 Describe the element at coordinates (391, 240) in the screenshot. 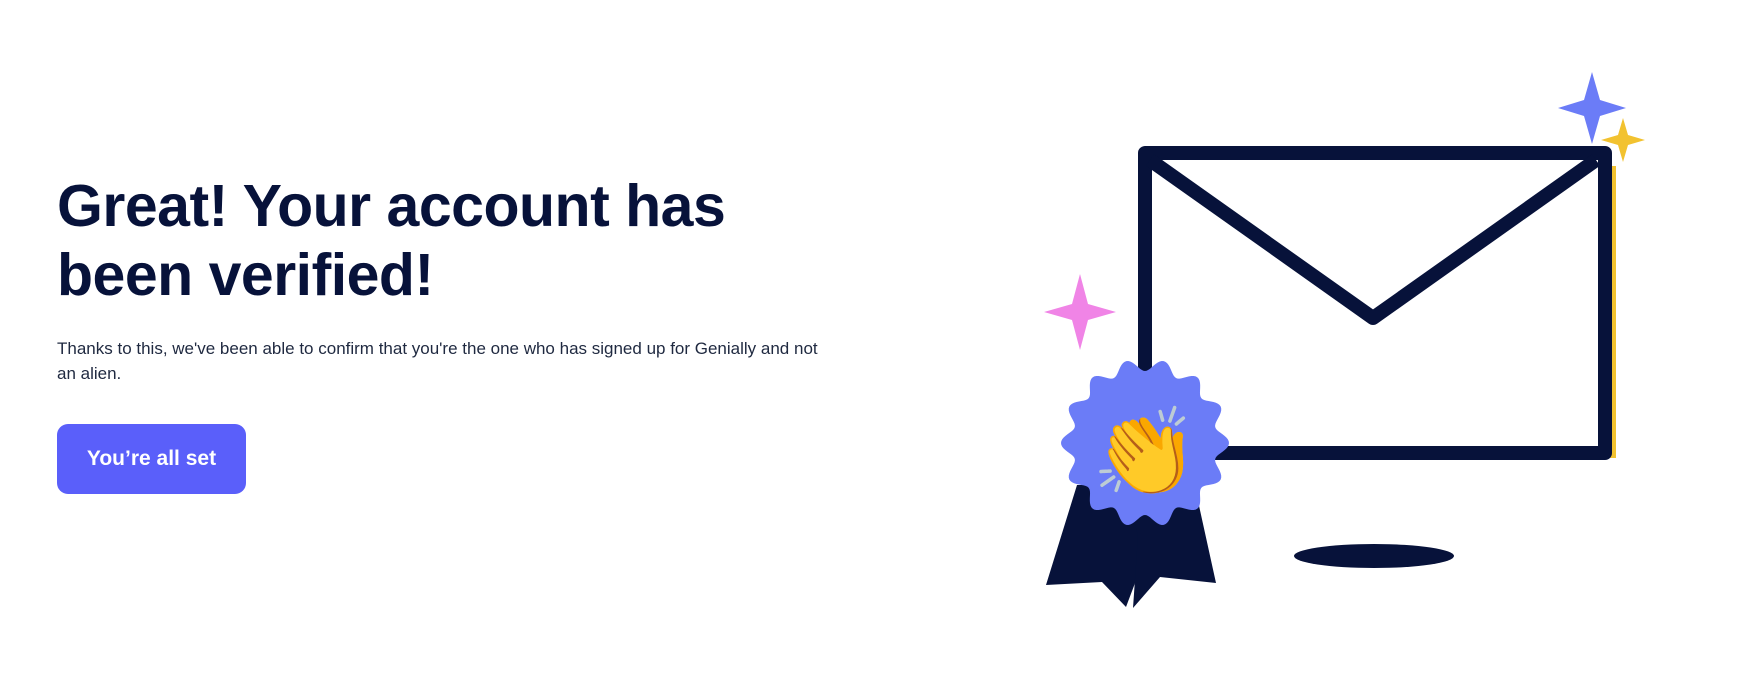

I see `page-title: Great! Your account has been verified!` at that location.